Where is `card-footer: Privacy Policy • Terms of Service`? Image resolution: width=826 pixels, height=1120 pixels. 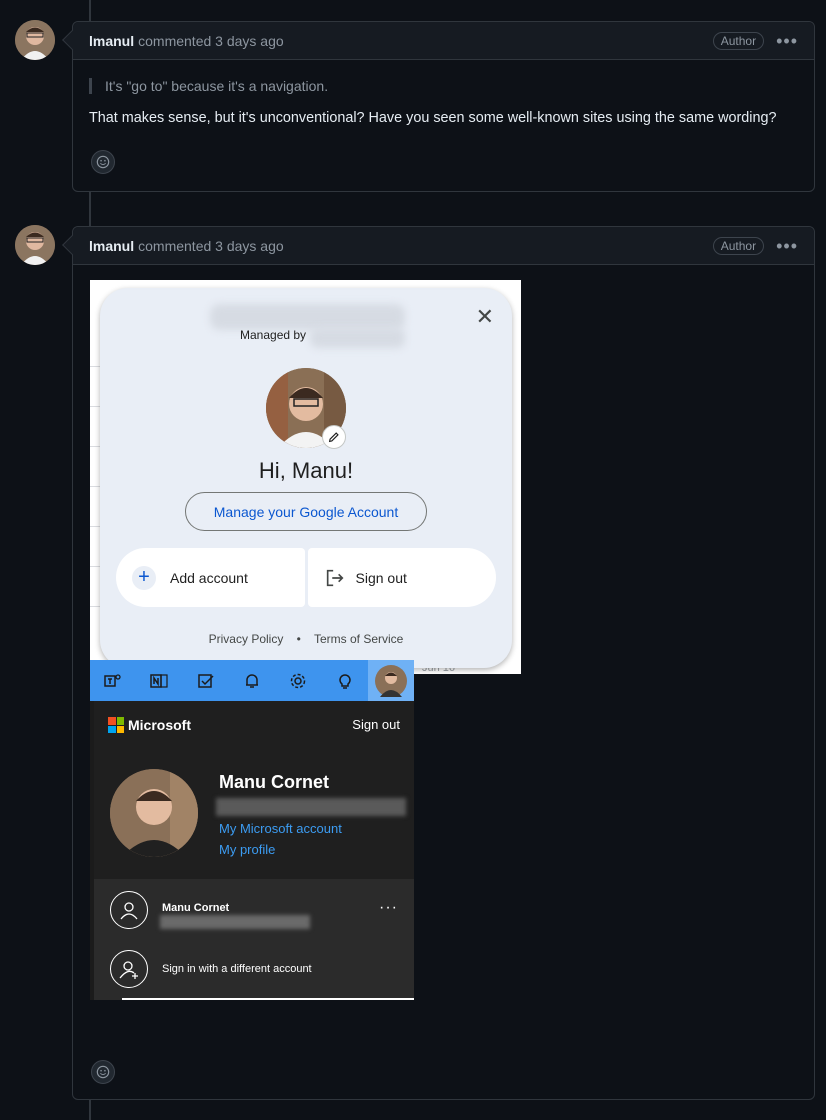 card-footer: Privacy Policy • Terms of Service is located at coordinates (306, 639).